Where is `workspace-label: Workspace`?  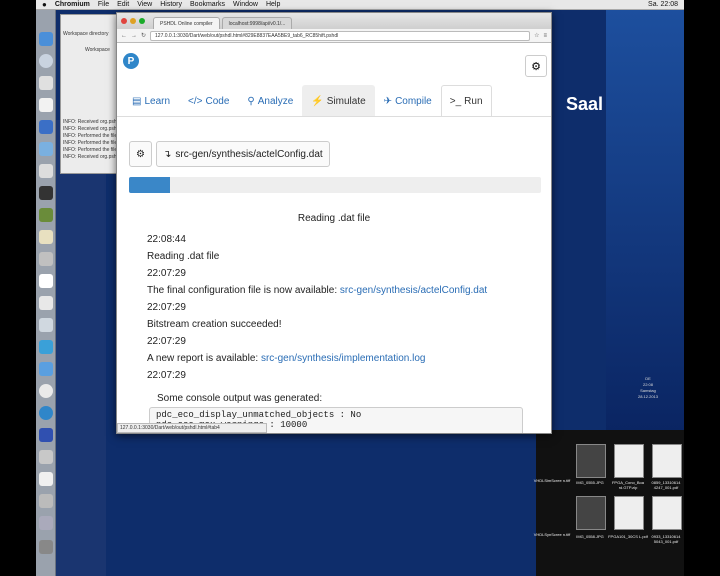 workspace-label: Workspace is located at coordinates (97, 50).